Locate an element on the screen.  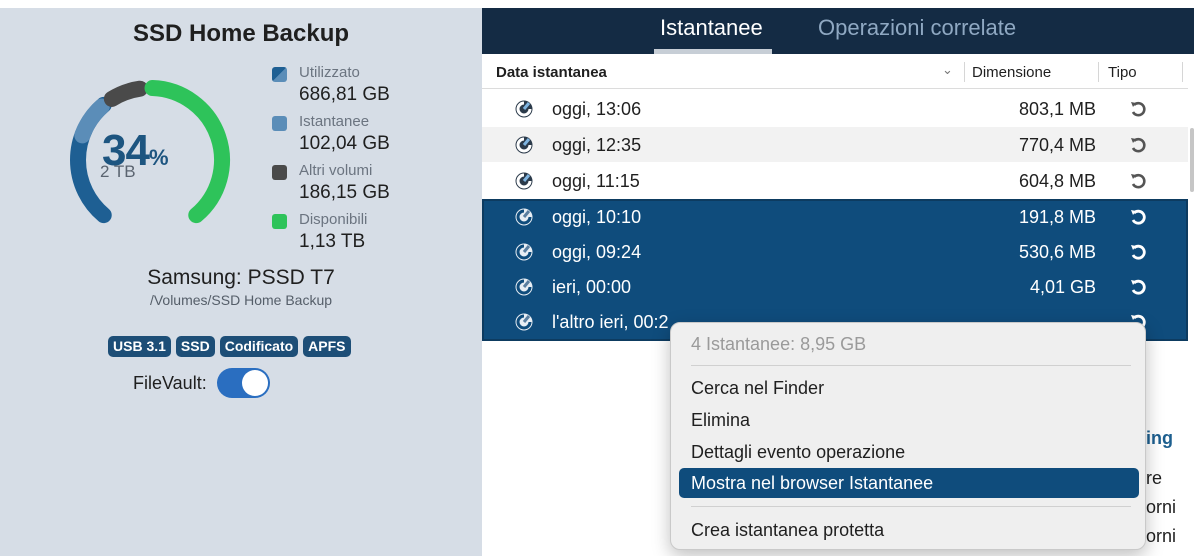
snapshot-date: oggi, 10:10 is located at coordinates (597, 217).